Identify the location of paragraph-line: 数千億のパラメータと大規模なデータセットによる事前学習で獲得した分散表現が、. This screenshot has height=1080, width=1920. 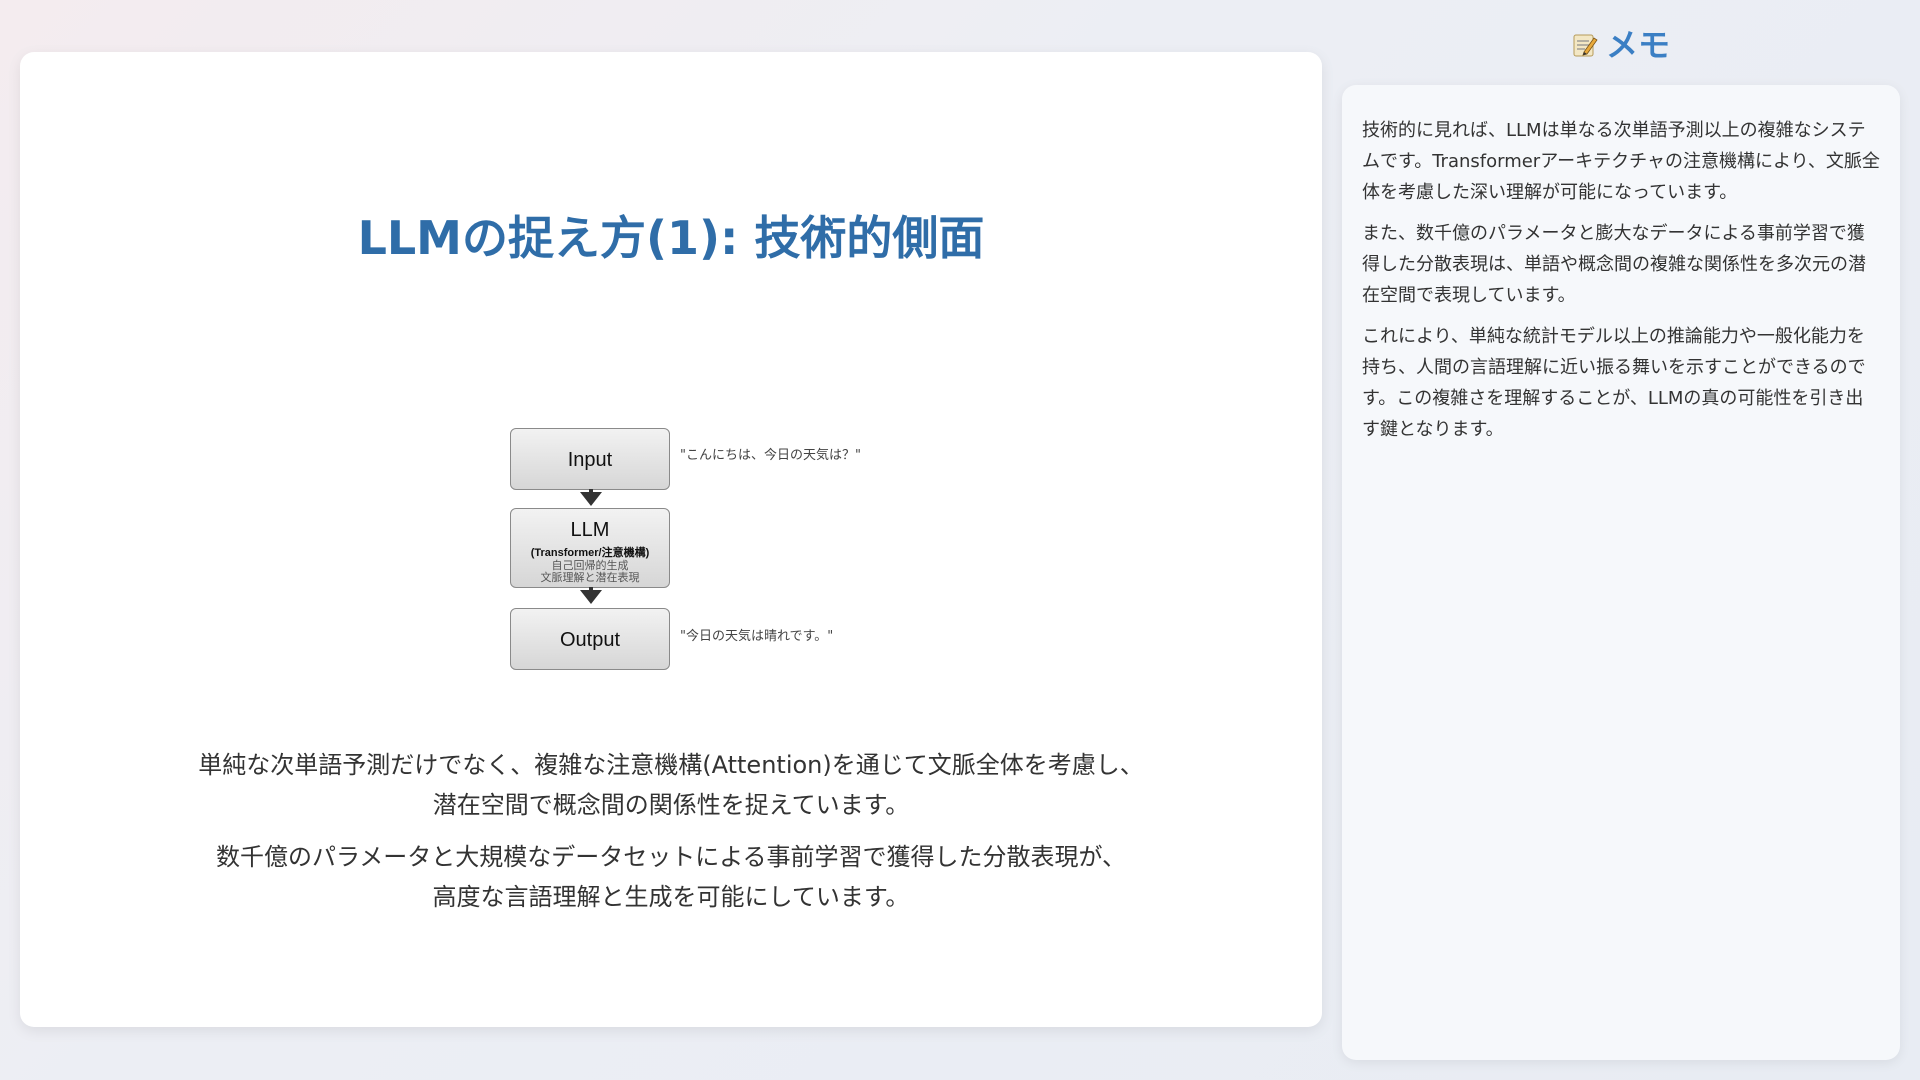
(671, 857).